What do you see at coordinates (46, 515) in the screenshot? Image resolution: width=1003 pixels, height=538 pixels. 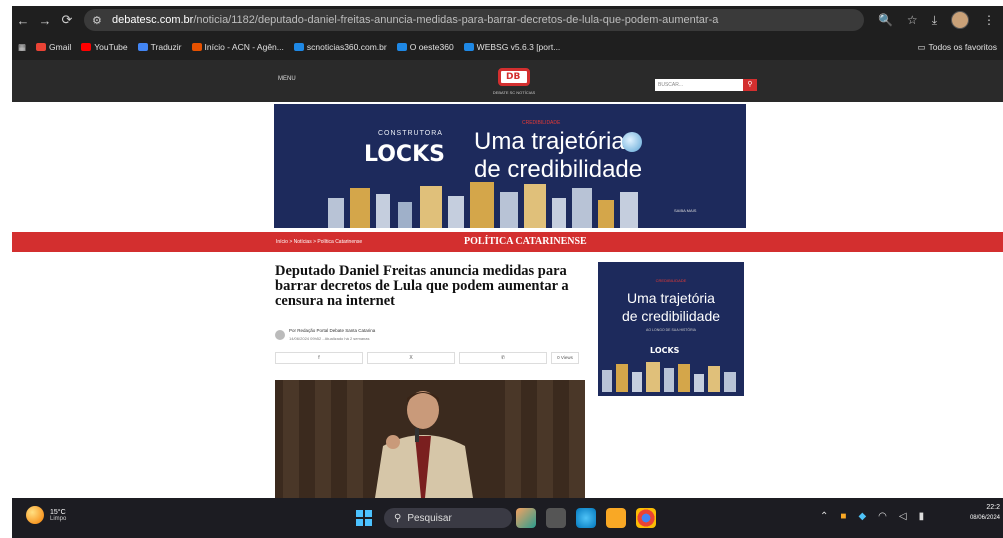 I see `weather-widget: 15°C Limpo` at bounding box center [46, 515].